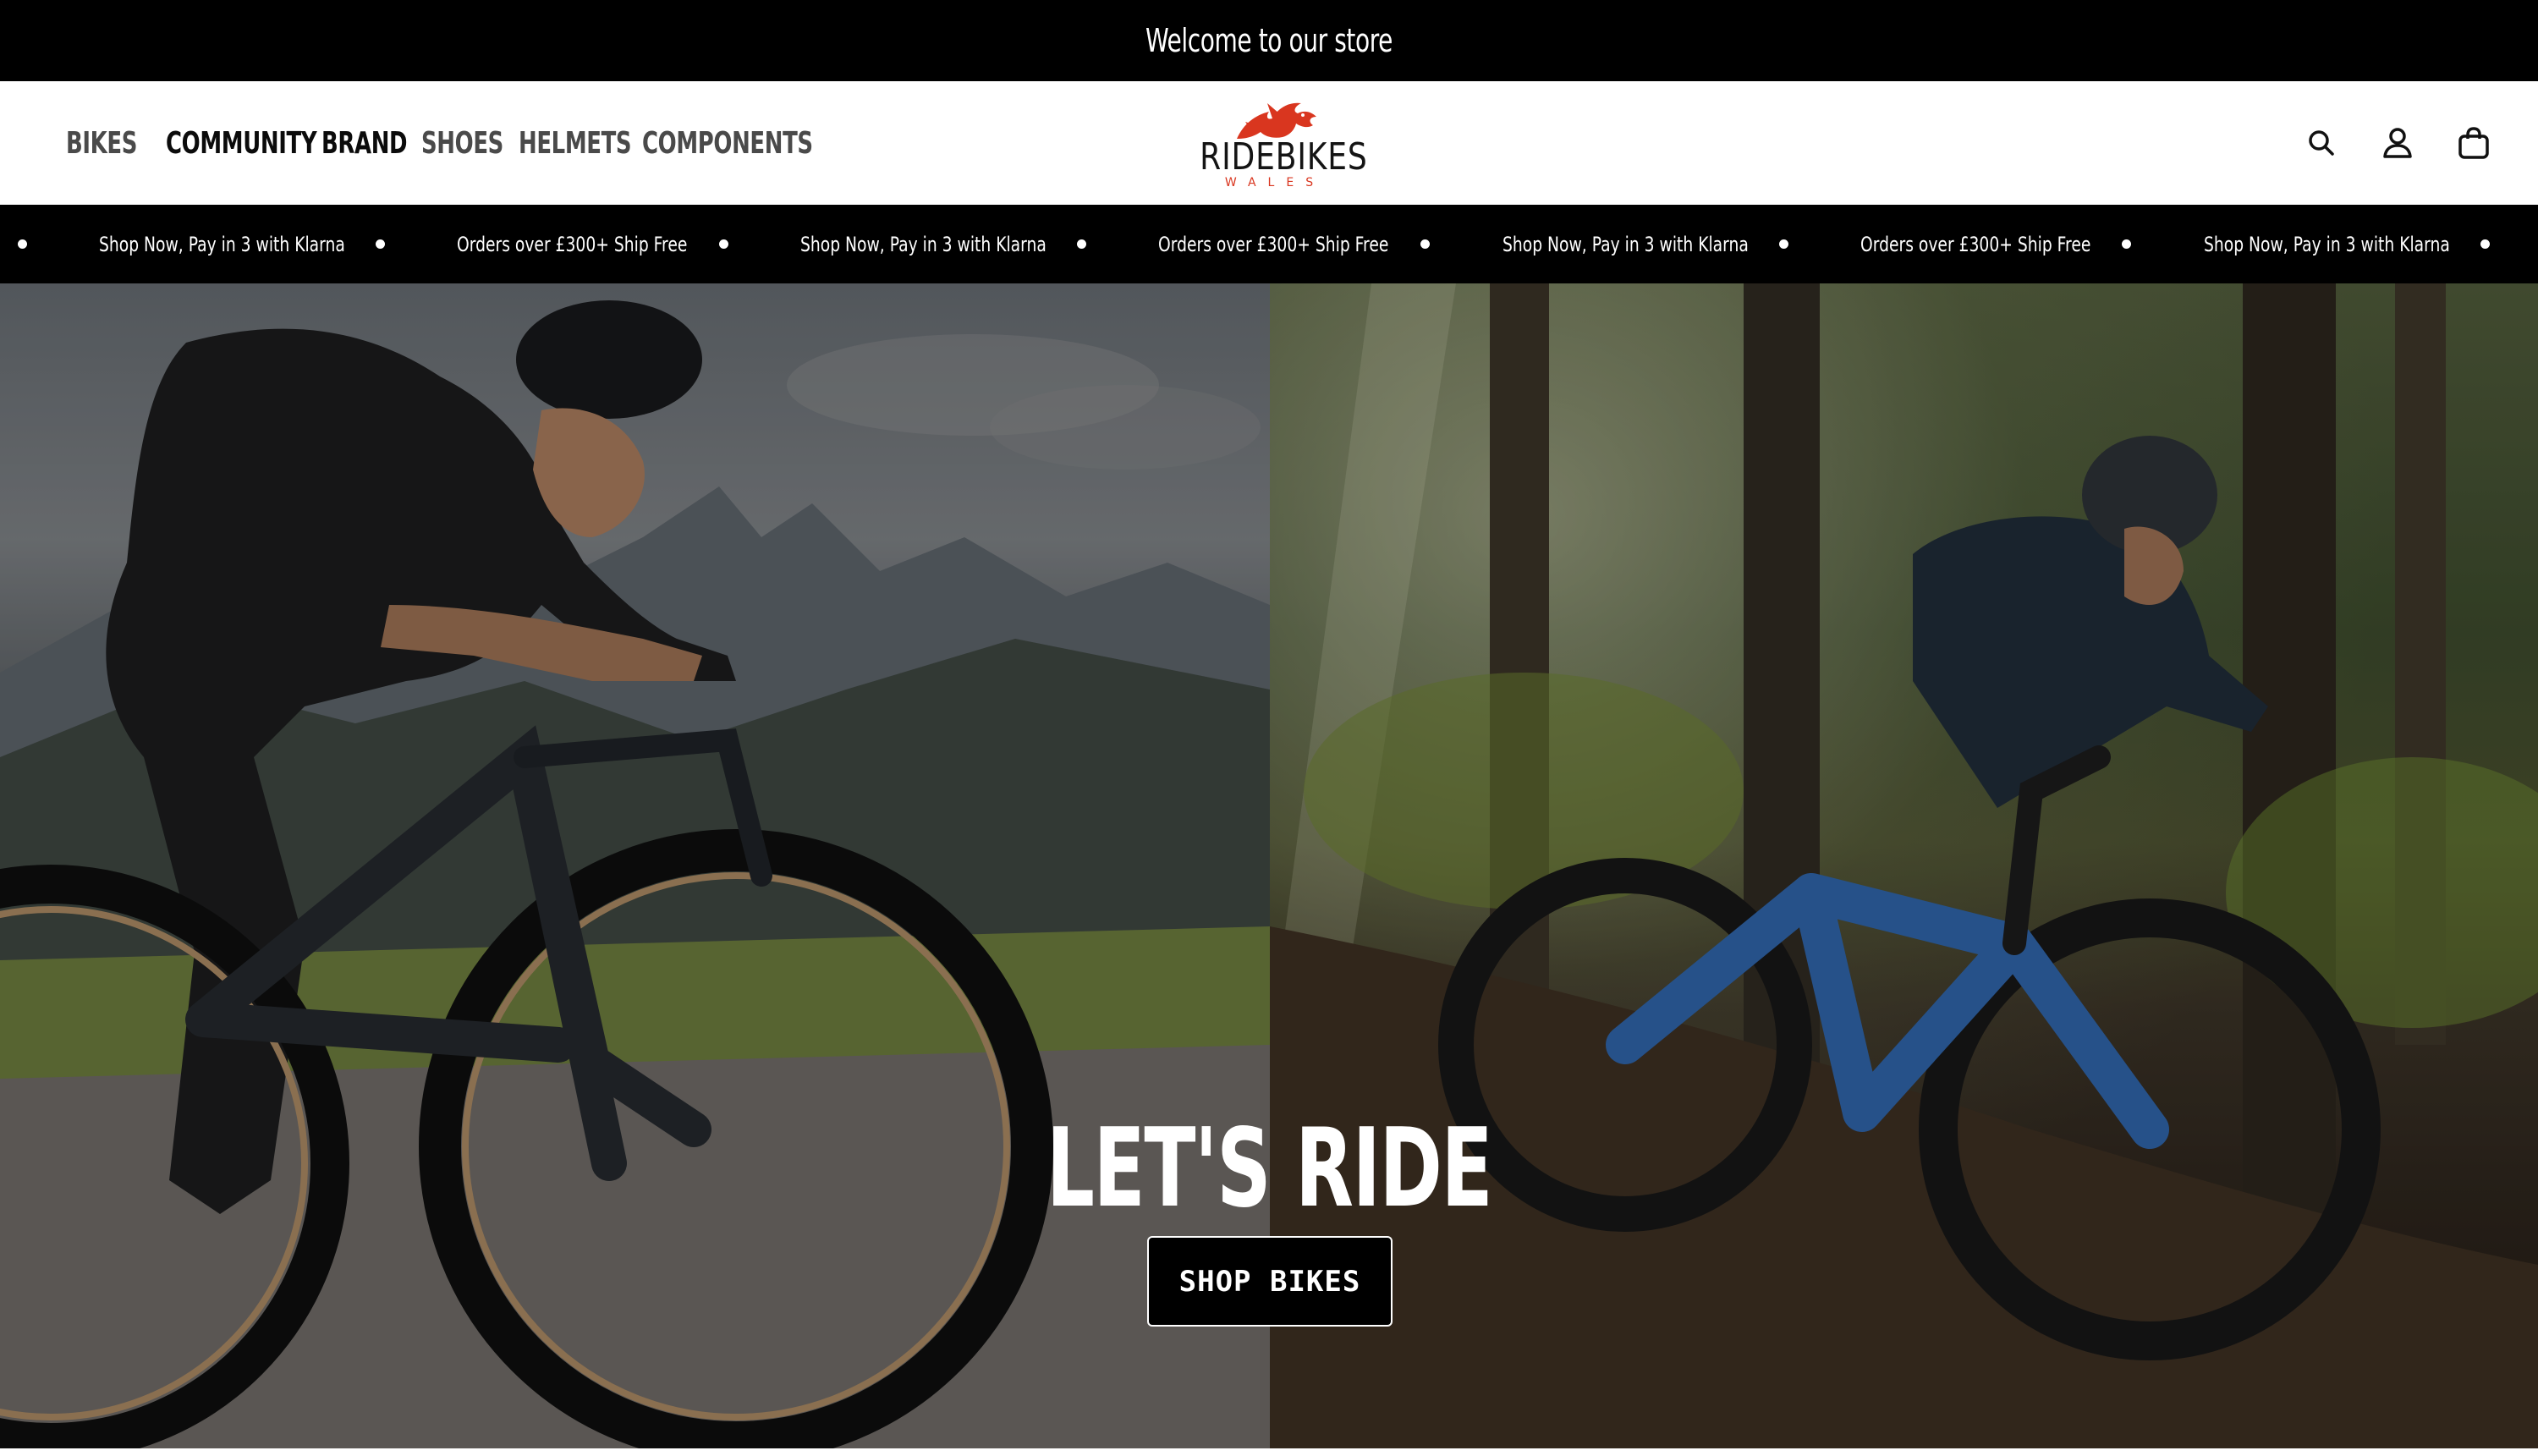 This screenshot has height=1456, width=2538. I want to click on hero-title-text: LET'S RIDE, so click(1269, 1169).